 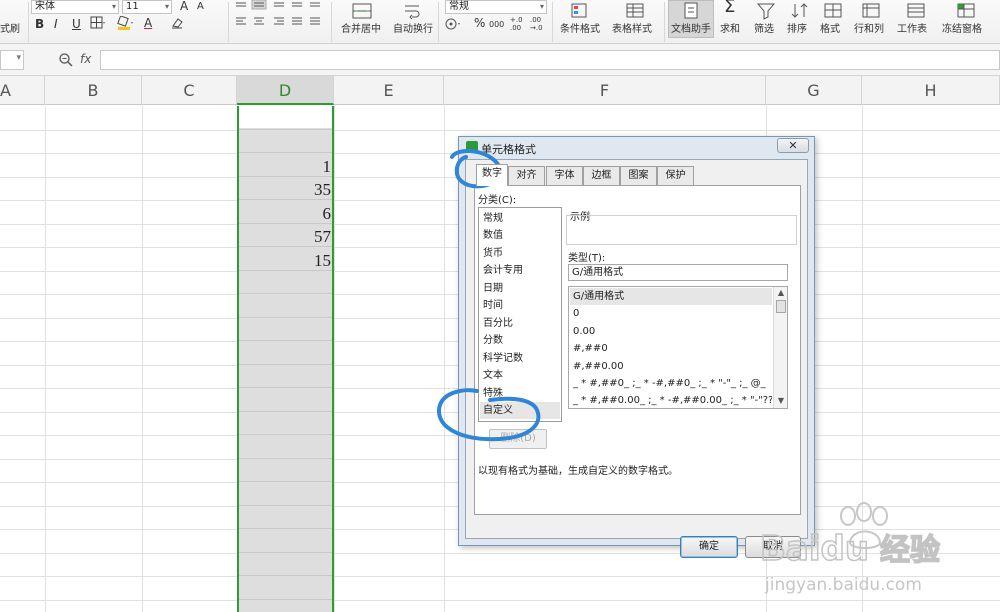 I want to click on formula-input, so click(x=550, y=60).